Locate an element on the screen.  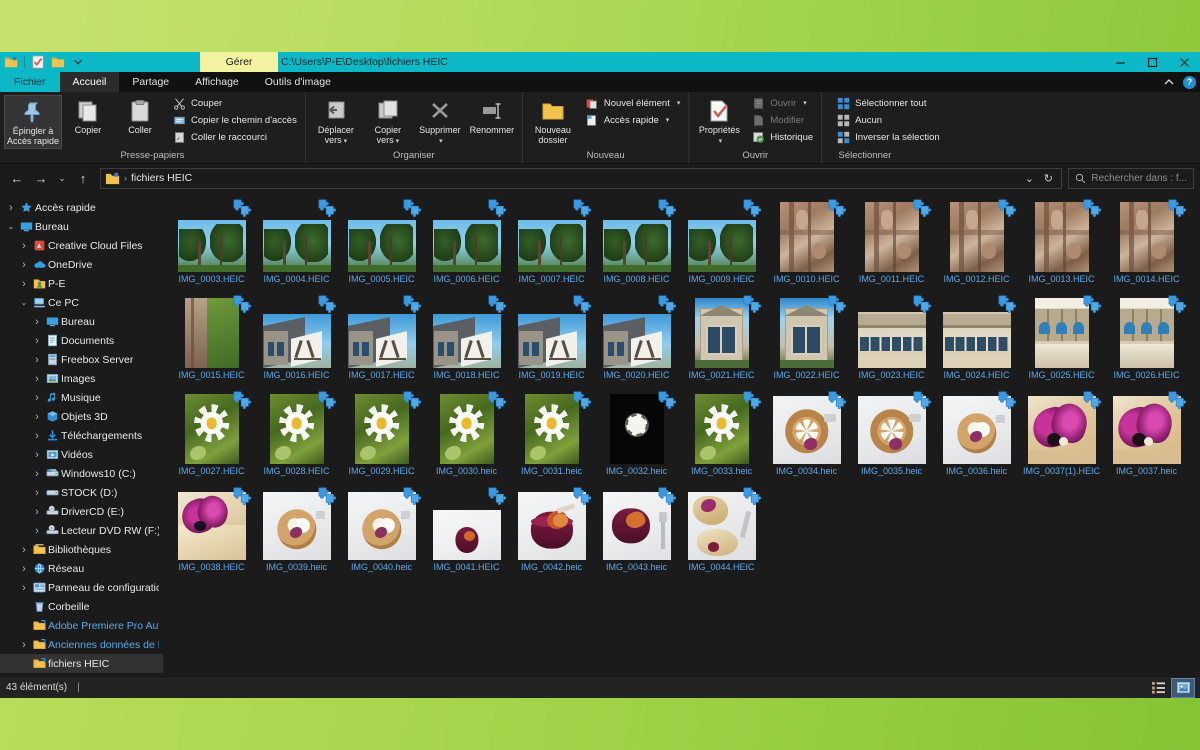
sidebar-item-bureau: › Bureau is located at coordinates (81, 321).